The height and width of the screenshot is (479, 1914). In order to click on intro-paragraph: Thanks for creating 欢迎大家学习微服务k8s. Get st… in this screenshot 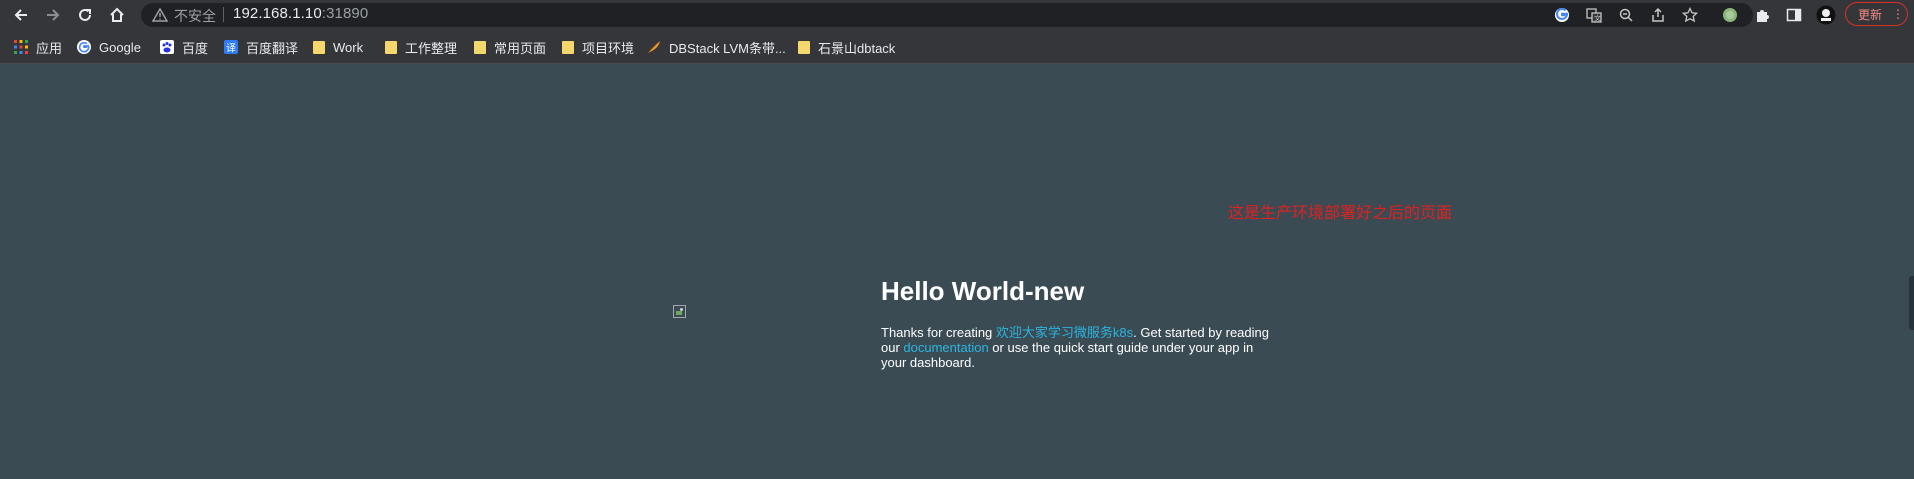, I will do `click(1076, 347)`.